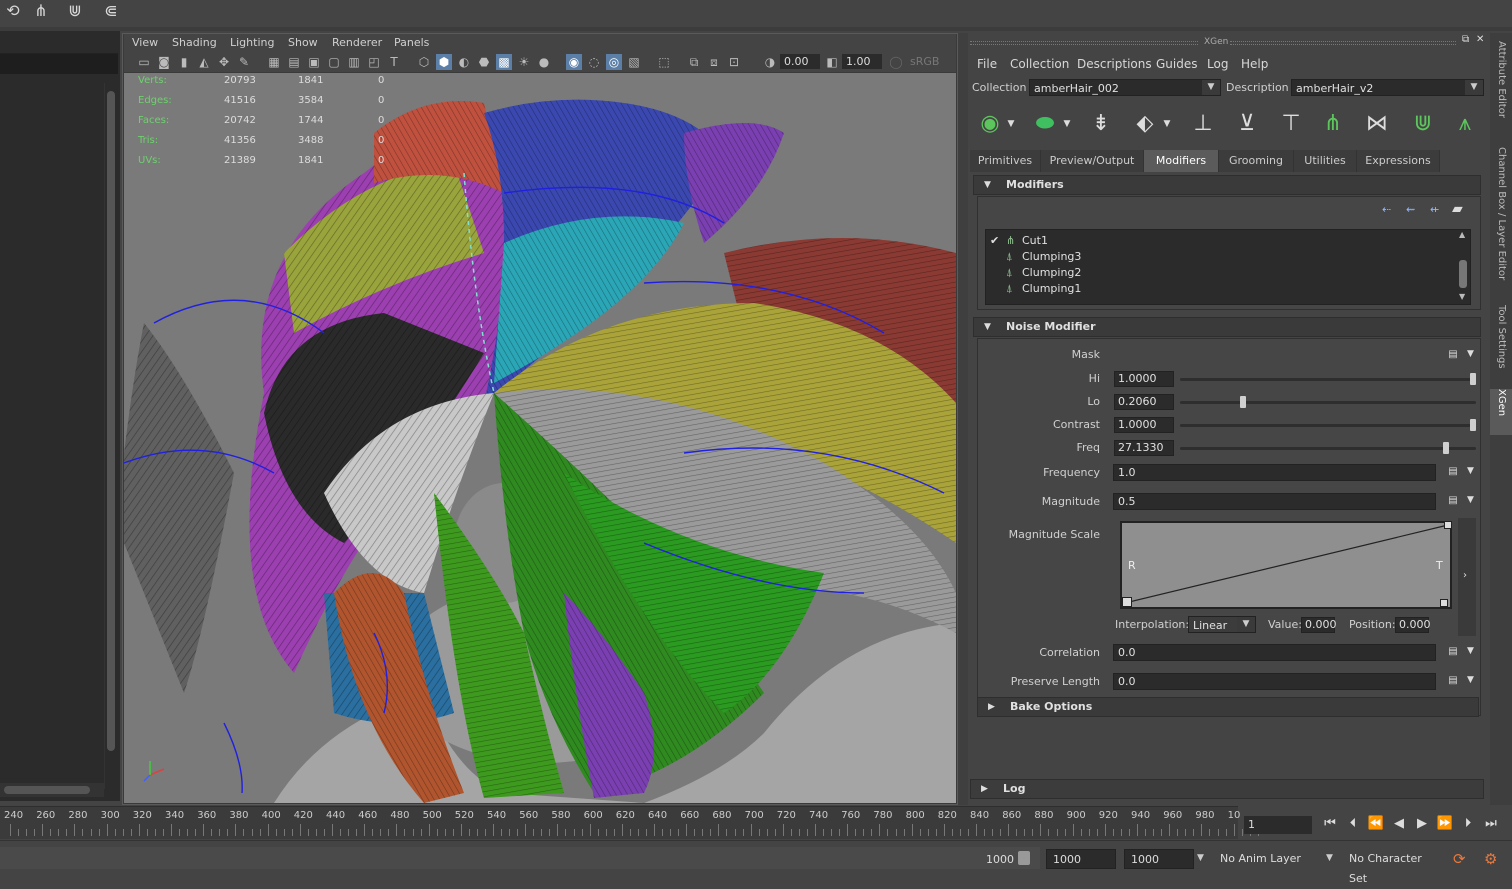 This screenshot has width=1512, height=889. What do you see at coordinates (1227, 789) in the screenshot?
I see `log-section-header: ▶ Log` at bounding box center [1227, 789].